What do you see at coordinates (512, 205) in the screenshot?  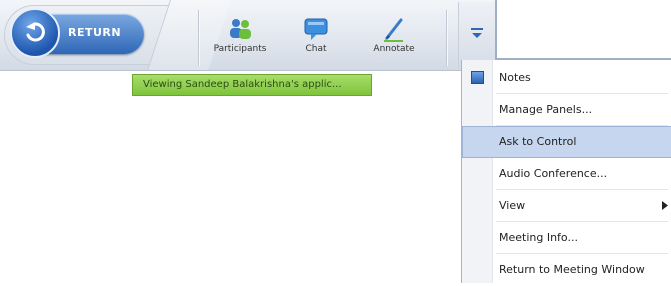 I see `menu-item-label: View` at bounding box center [512, 205].